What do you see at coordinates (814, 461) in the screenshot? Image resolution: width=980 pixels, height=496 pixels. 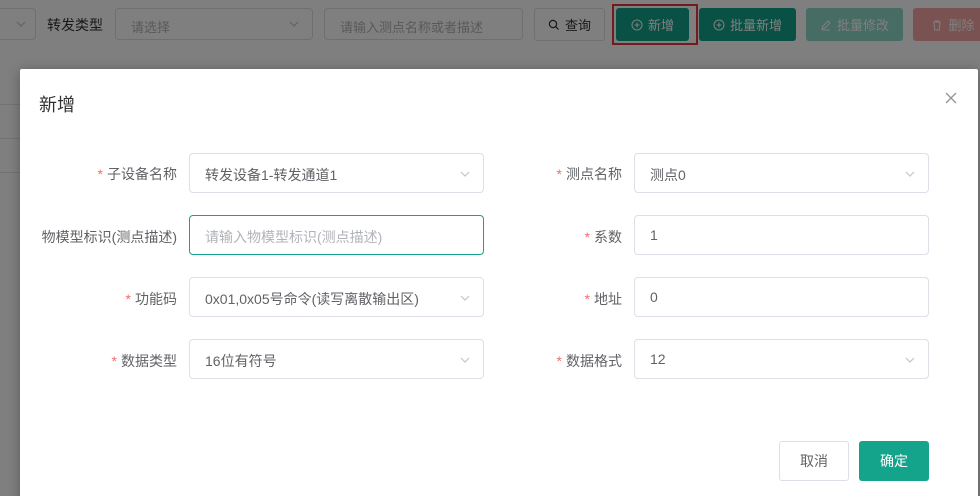 I see `cancel-button: 取消` at bounding box center [814, 461].